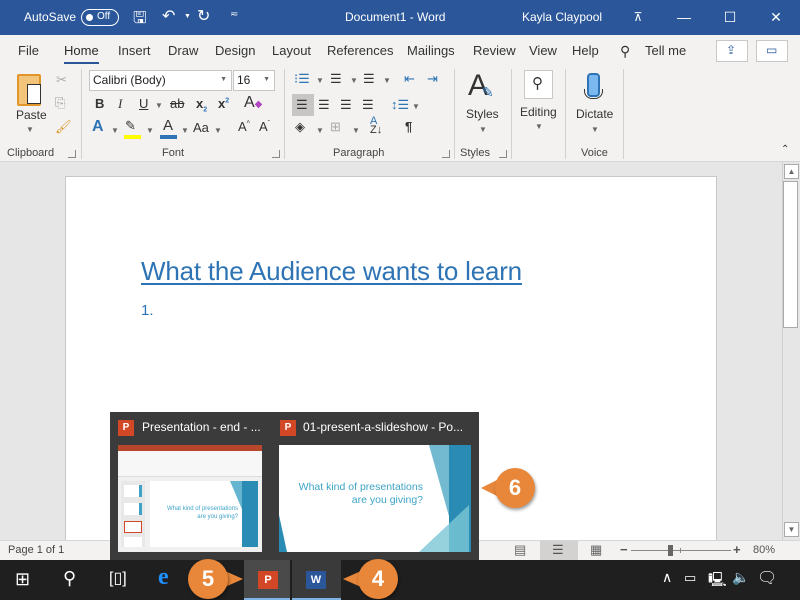 This screenshot has width=800, height=600. Describe the element at coordinates (559, 550) in the screenshot. I see `print-layout-button: ☰` at that location.